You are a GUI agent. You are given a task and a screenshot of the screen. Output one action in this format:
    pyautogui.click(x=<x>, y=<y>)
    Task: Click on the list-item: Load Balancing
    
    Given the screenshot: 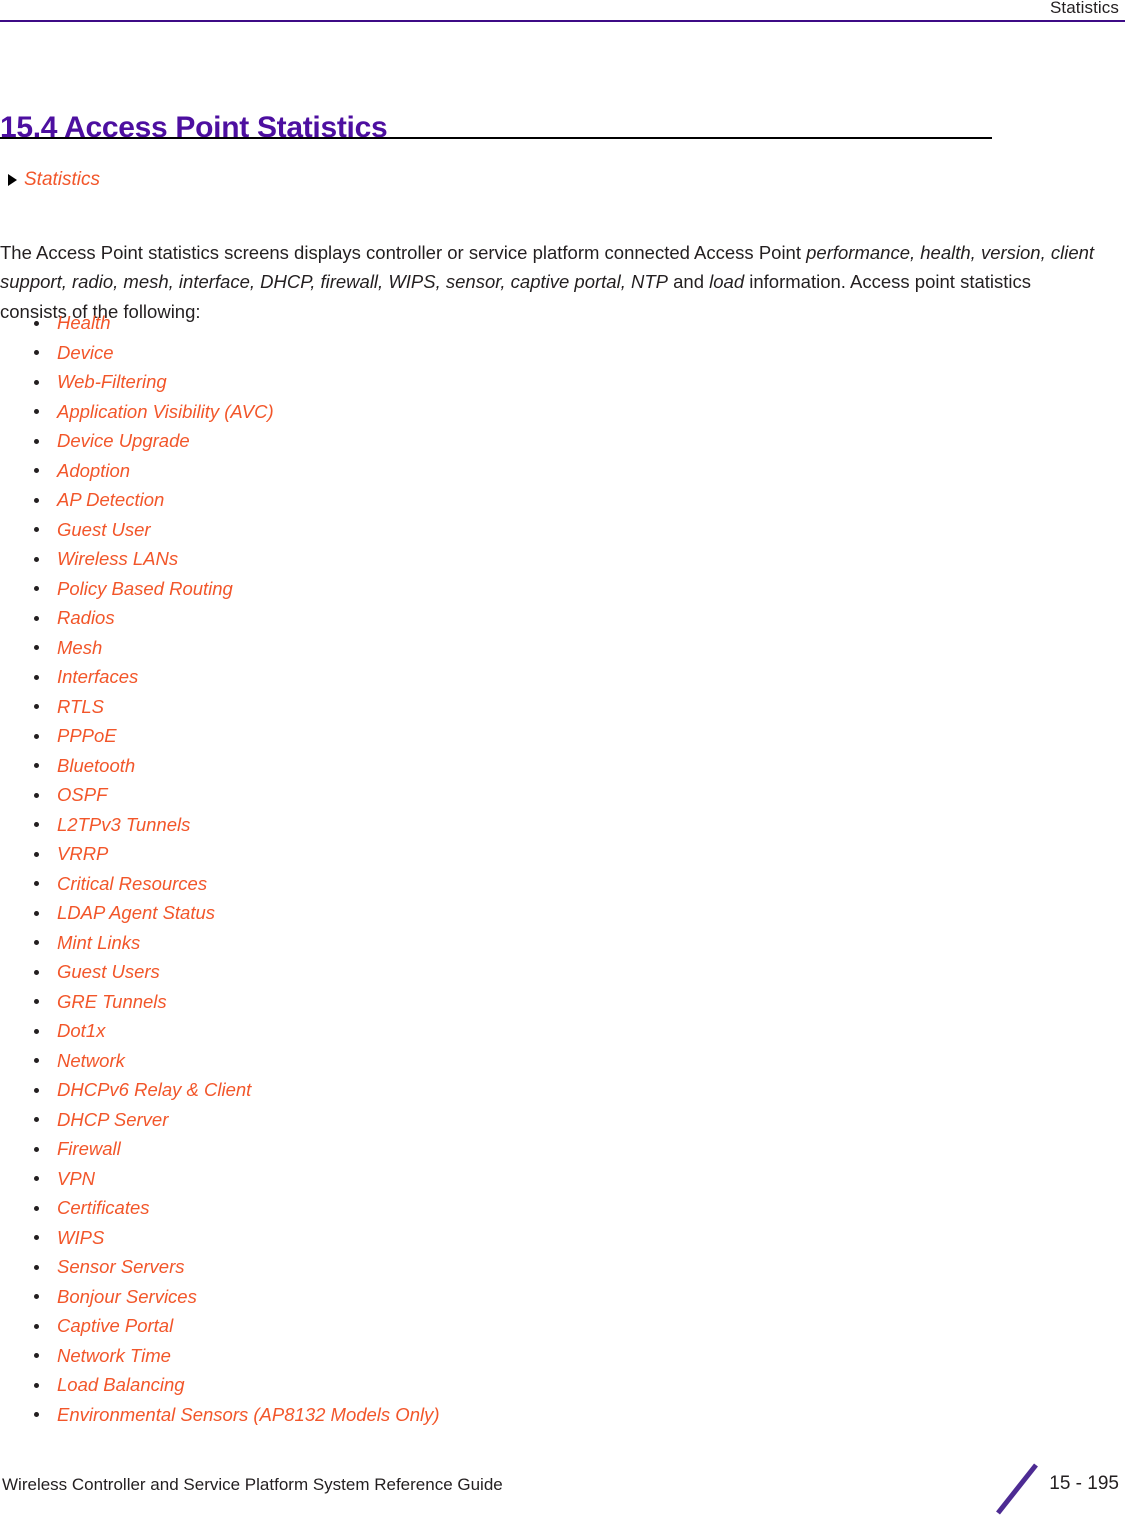 What is the action you would take?
    pyautogui.click(x=220, y=1385)
    